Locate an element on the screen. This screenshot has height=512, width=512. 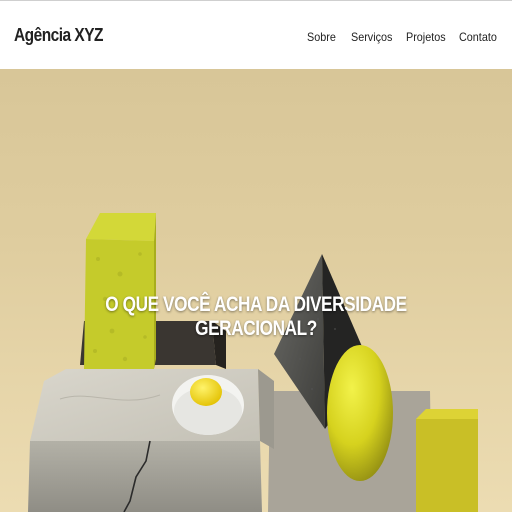
nav-link-servicos: Serviços is located at coordinates (371, 37).